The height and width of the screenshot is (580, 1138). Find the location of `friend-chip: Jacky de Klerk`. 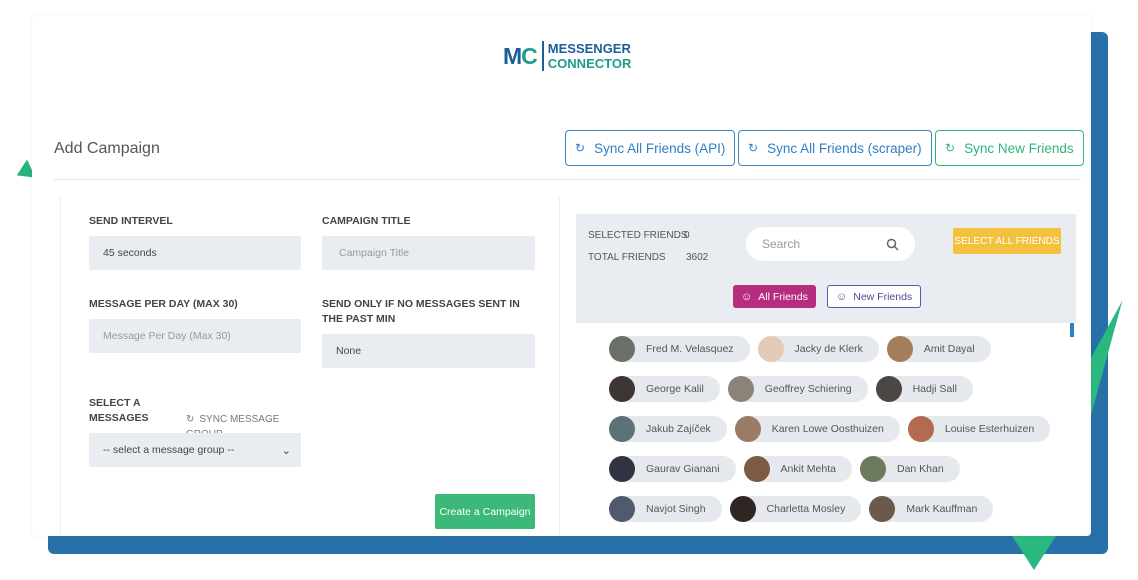

friend-chip: Jacky de Klerk is located at coordinates (818, 349).